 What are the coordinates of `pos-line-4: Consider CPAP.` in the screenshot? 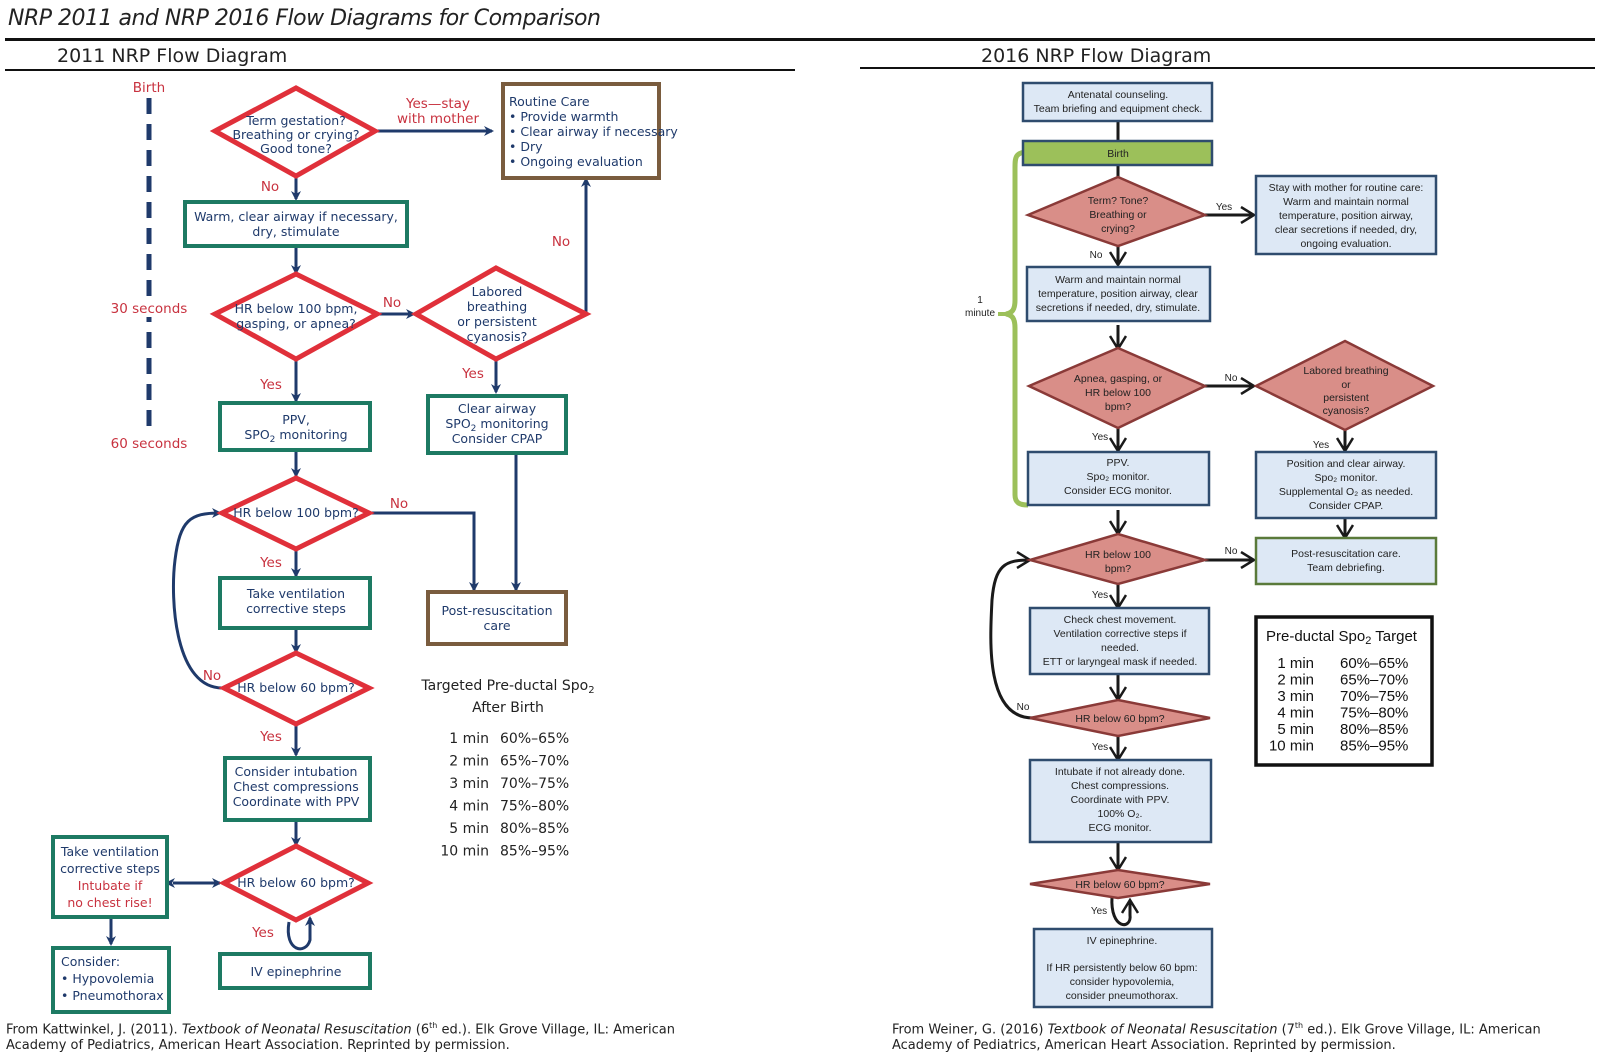 It's located at (1346, 506).